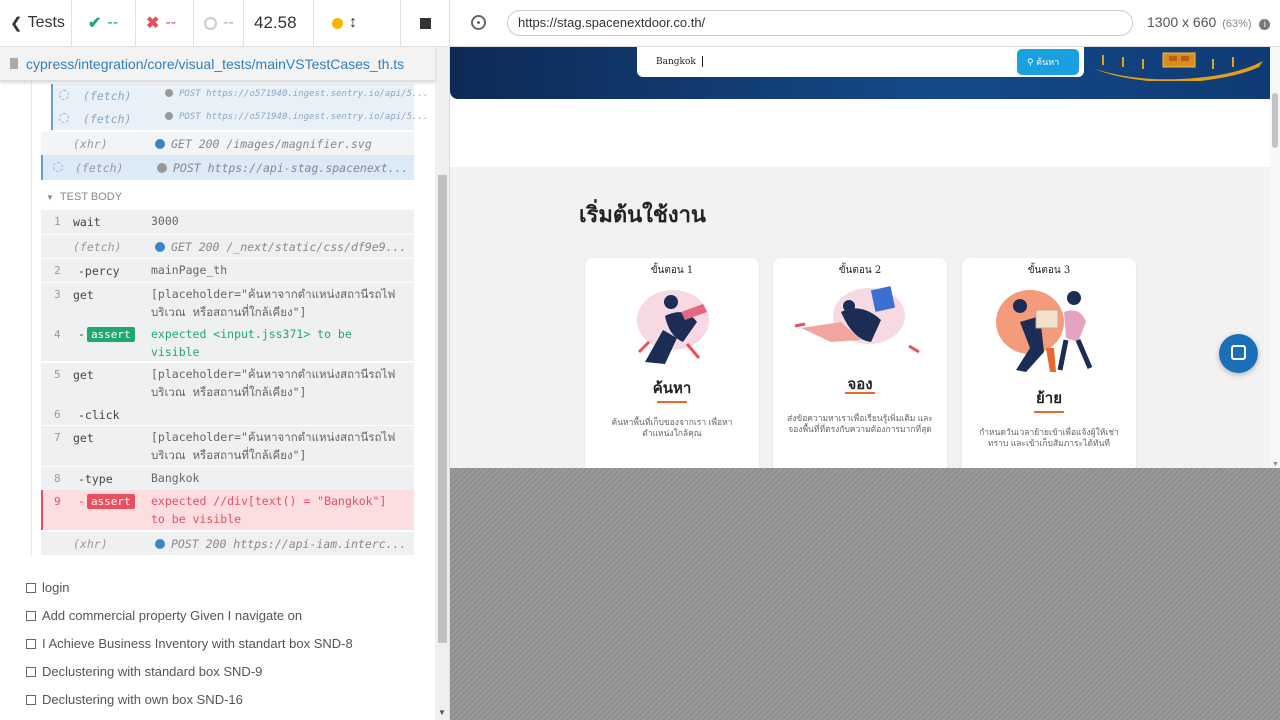  I want to click on assert-badge: assert, so click(110, 334).